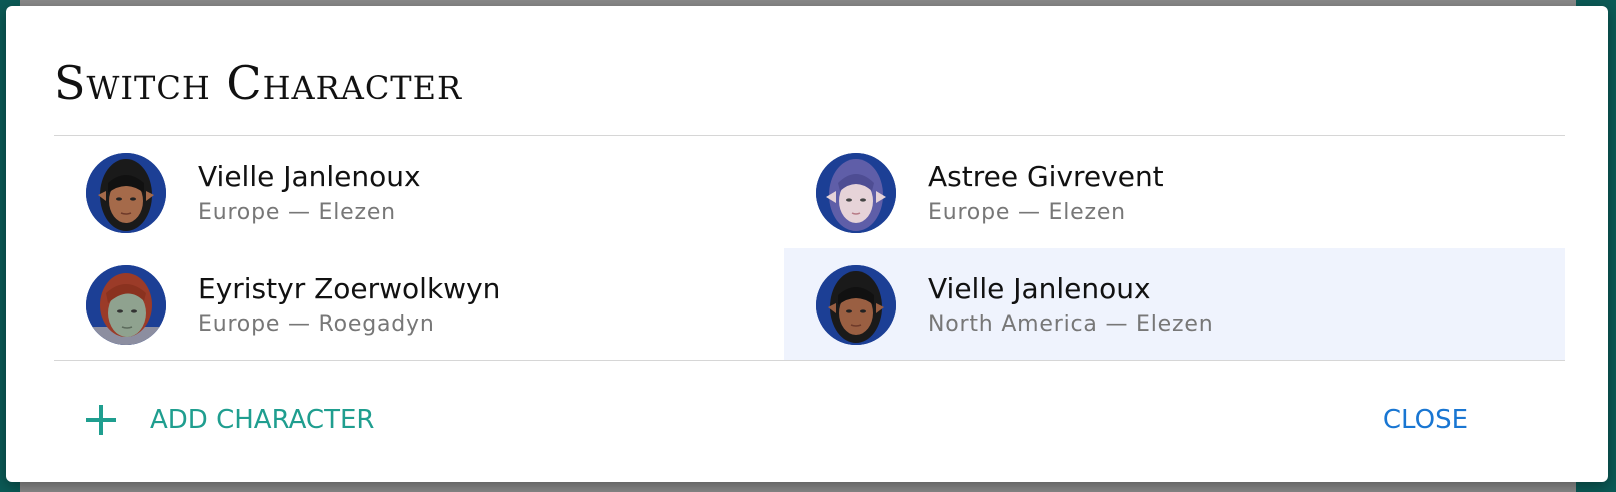  What do you see at coordinates (316, 324) in the screenshot?
I see `character-world-race: Europe — Roegadyn` at bounding box center [316, 324].